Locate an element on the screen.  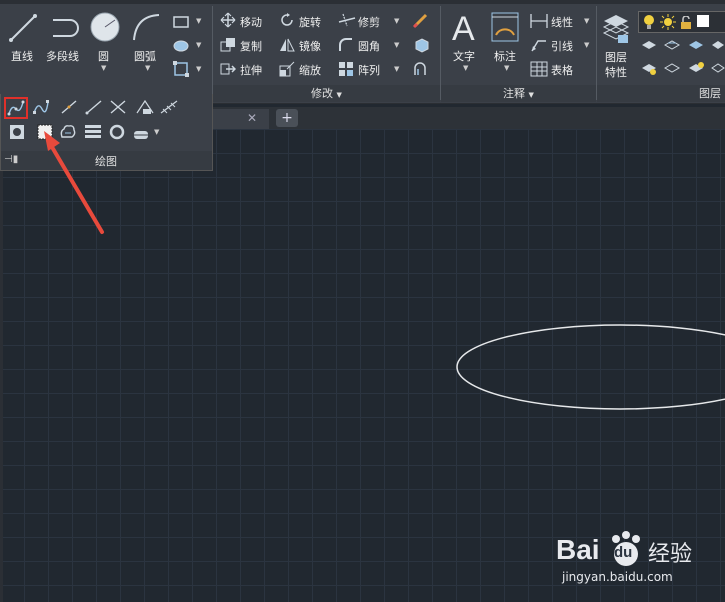
annotation-panel-expand-icon: ▼ is located at coordinates (531, 95).